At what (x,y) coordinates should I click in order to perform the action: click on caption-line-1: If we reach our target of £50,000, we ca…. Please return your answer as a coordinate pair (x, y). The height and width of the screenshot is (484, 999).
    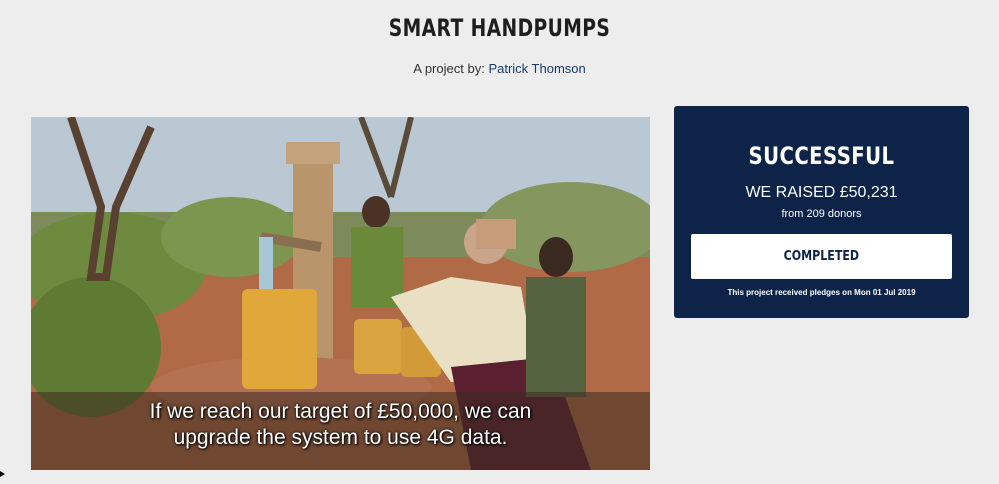
    Looking at the image, I should click on (340, 411).